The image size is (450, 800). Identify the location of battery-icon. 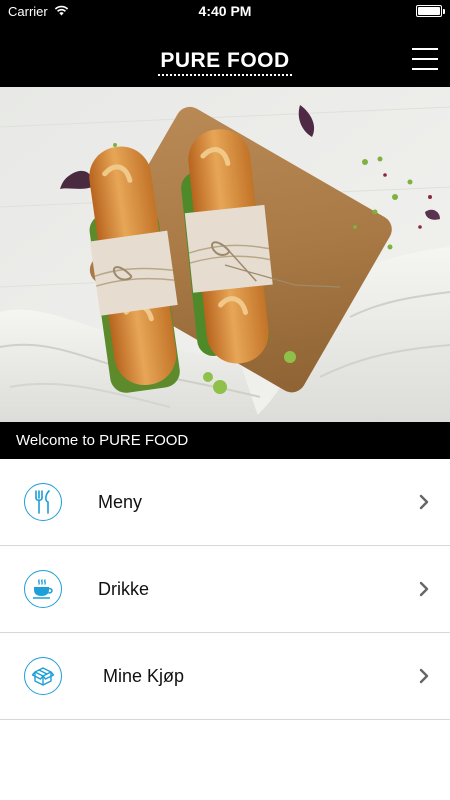
(430, 11).